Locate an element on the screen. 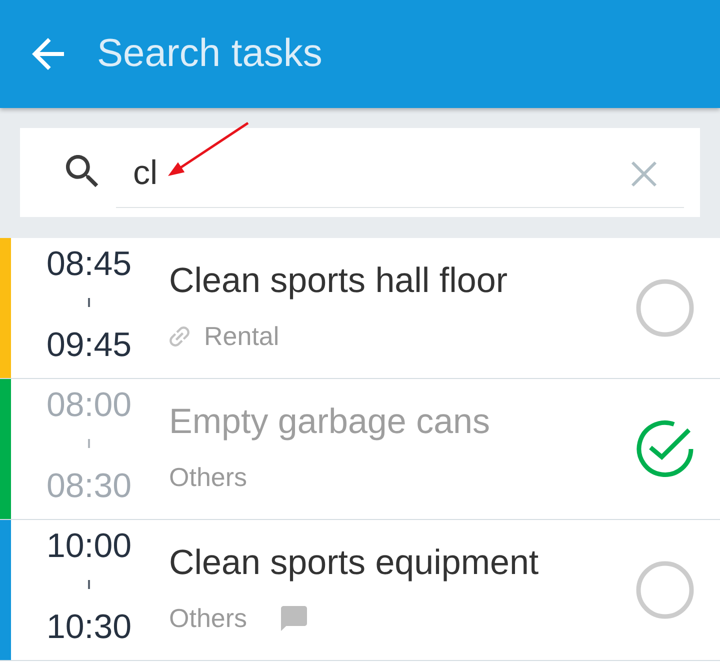  search-icon is located at coordinates (83, 172).